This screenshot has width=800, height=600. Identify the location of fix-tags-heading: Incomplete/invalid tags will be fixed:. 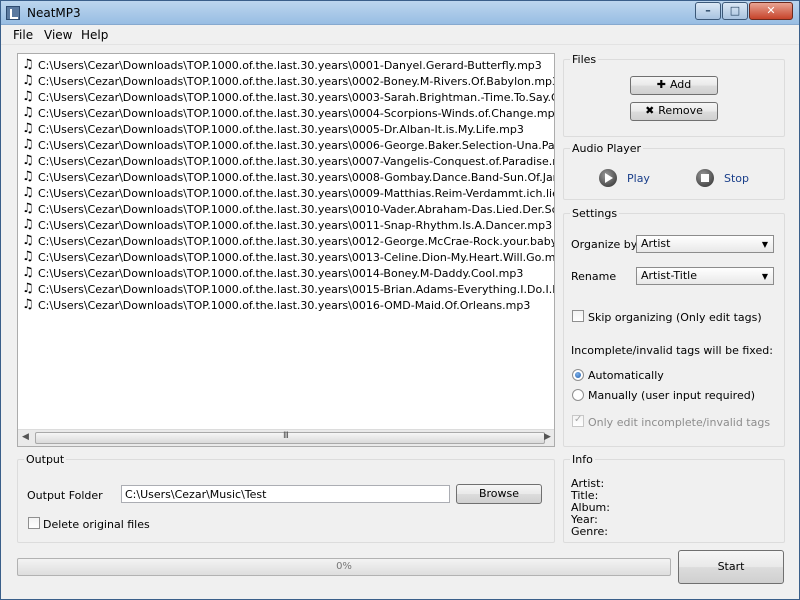
(672, 350).